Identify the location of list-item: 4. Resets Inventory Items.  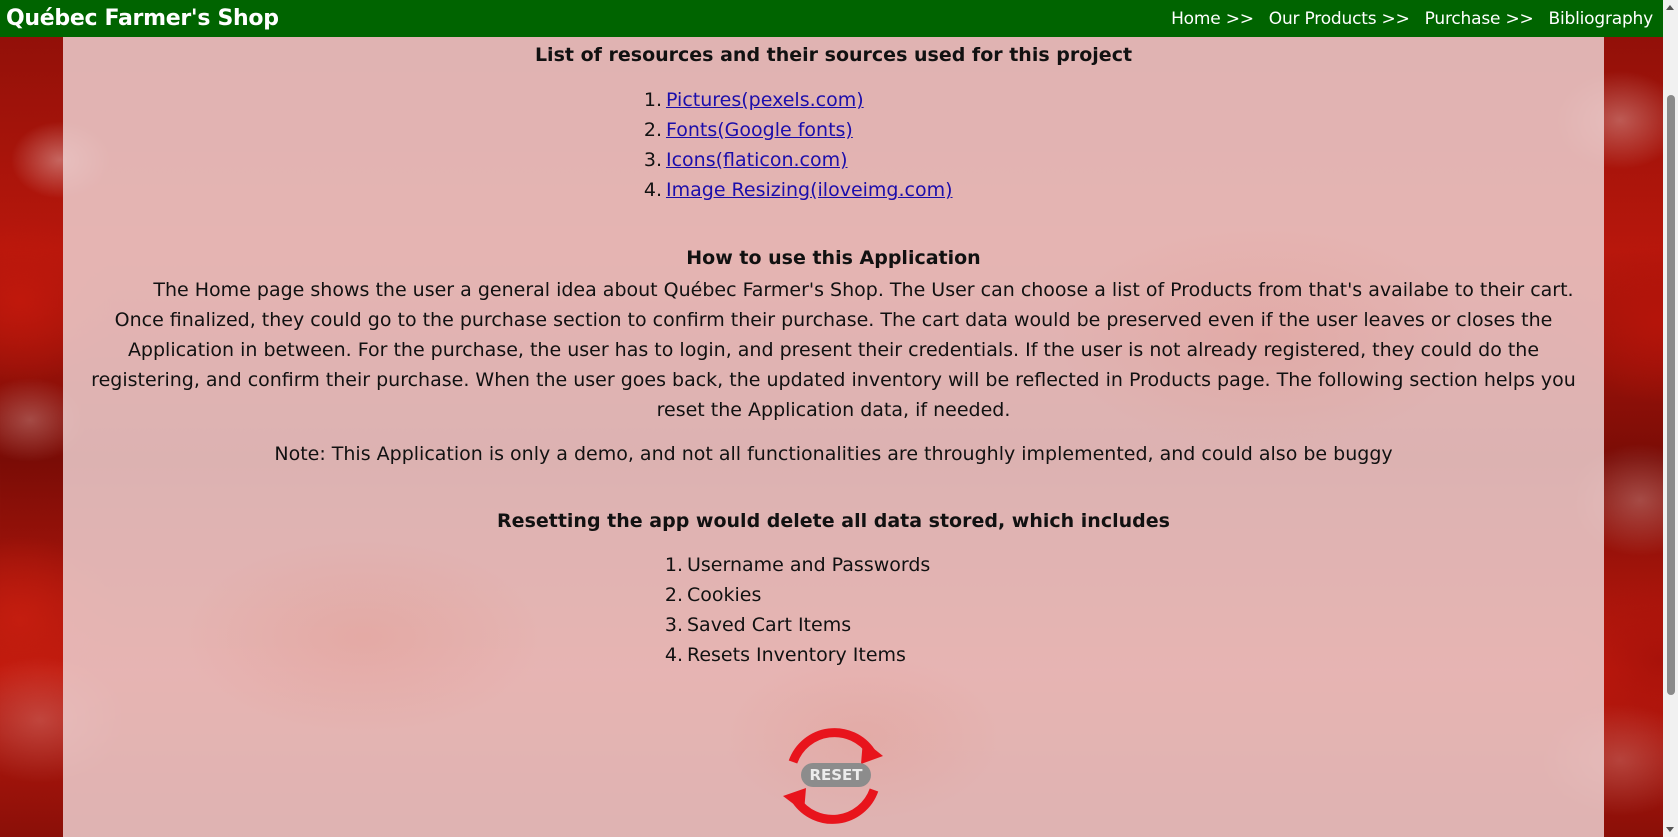
(785, 655).